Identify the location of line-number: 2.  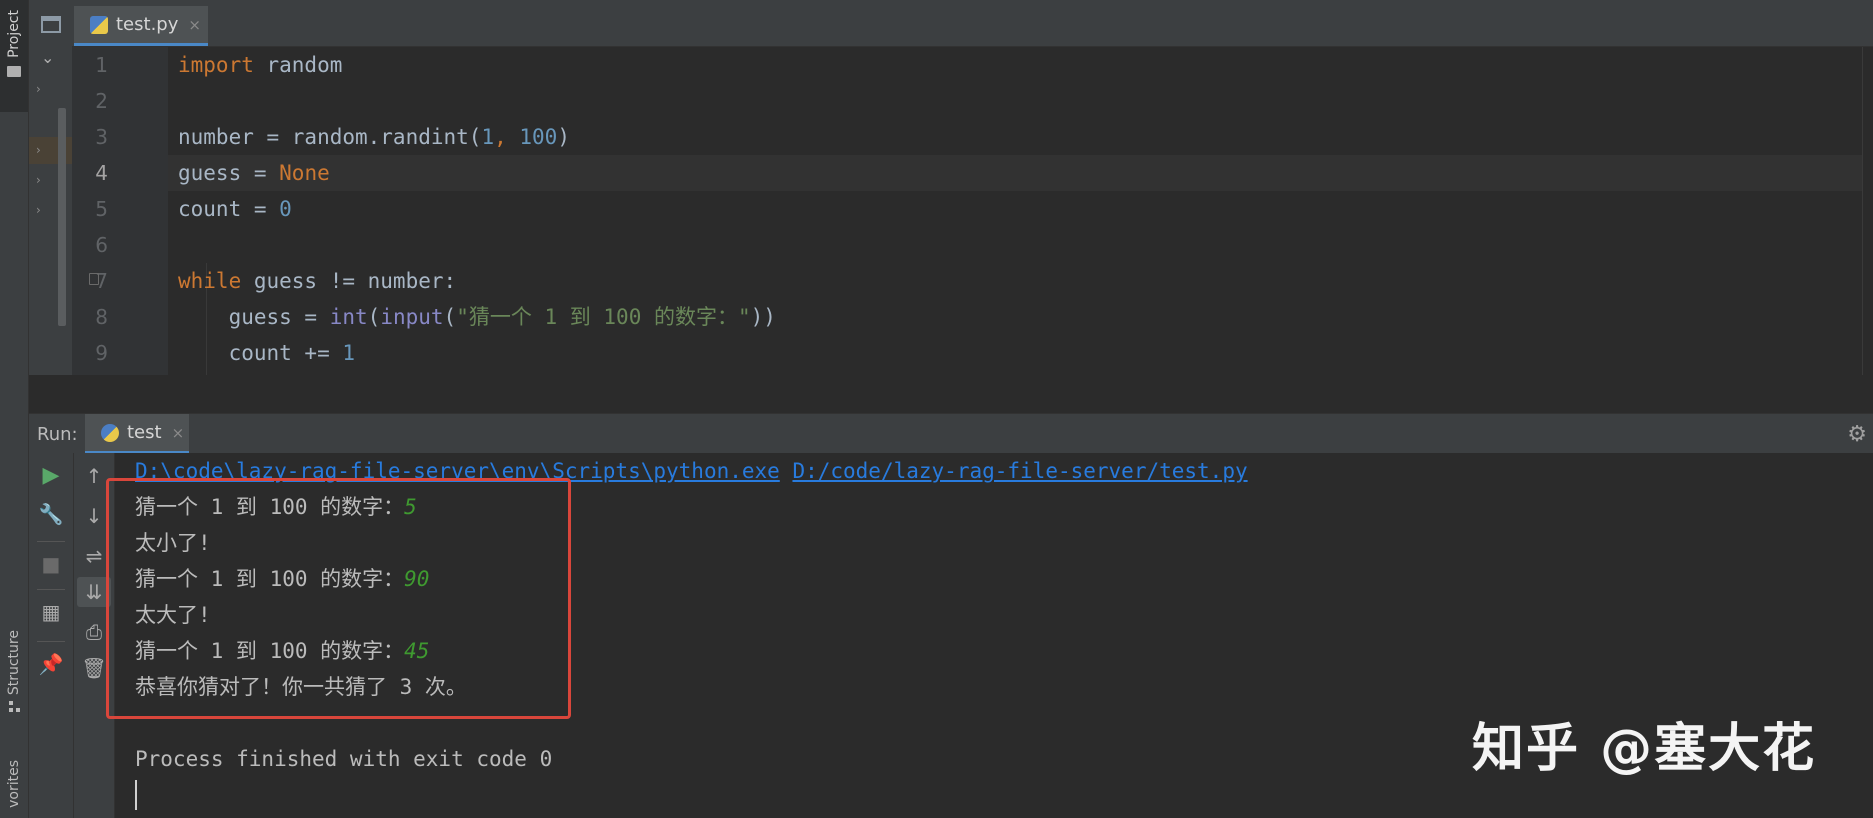
(101, 101).